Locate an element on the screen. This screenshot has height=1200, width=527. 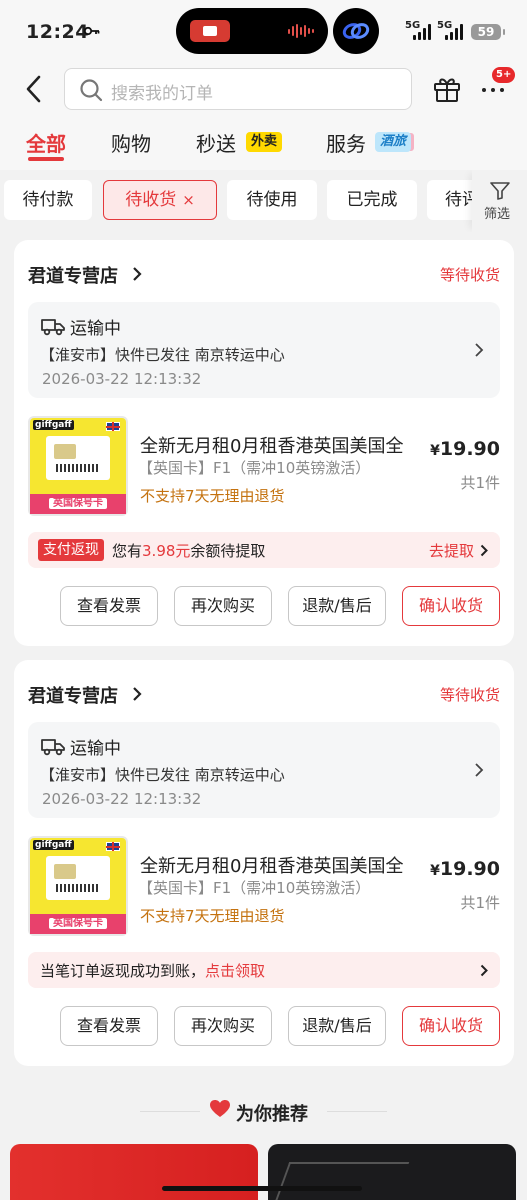
dynamic-island is located at coordinates (252, 31).